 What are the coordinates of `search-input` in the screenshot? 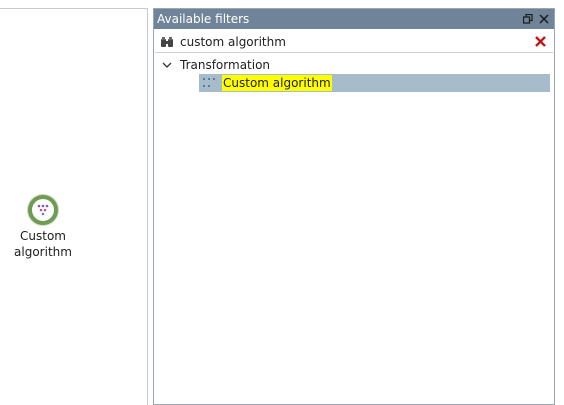 It's located at (353, 41).